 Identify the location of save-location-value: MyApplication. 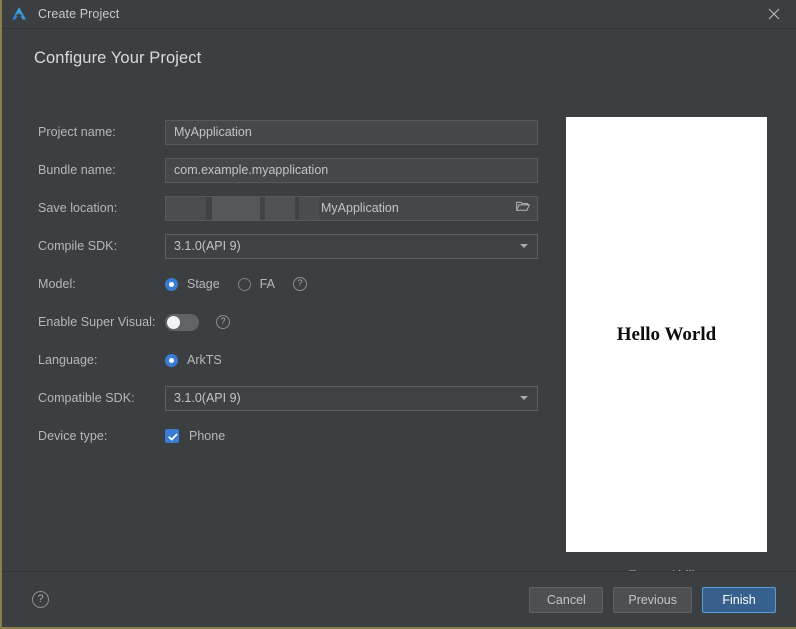
(360, 208).